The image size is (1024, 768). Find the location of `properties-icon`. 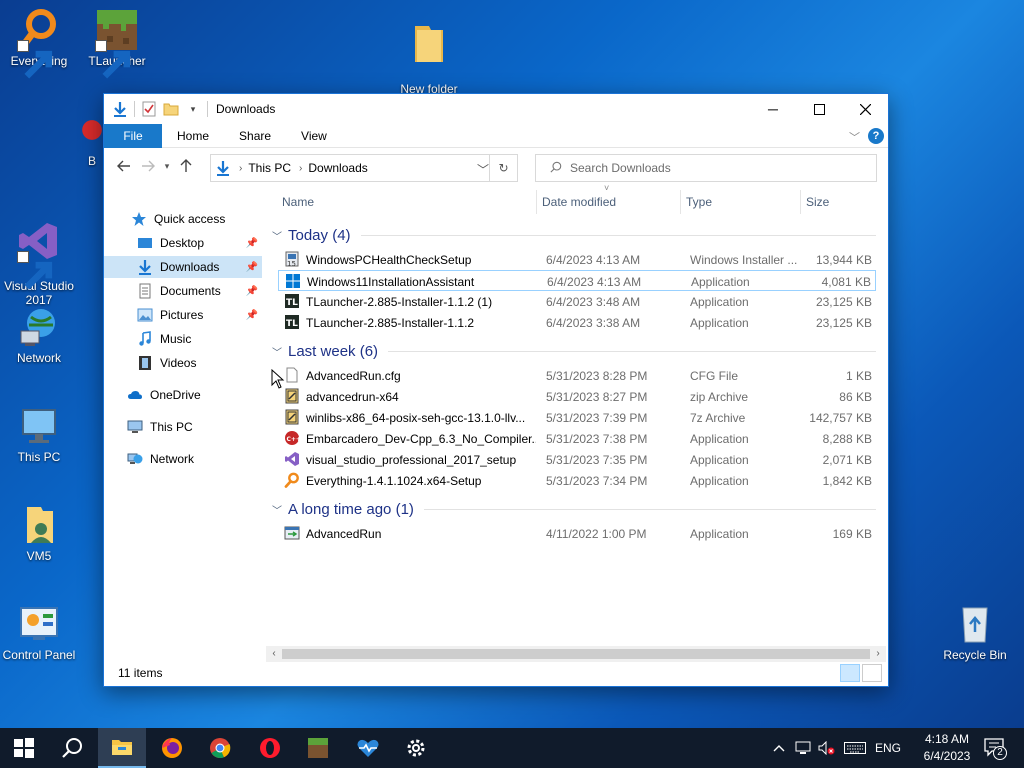

properties-icon is located at coordinates (149, 109).